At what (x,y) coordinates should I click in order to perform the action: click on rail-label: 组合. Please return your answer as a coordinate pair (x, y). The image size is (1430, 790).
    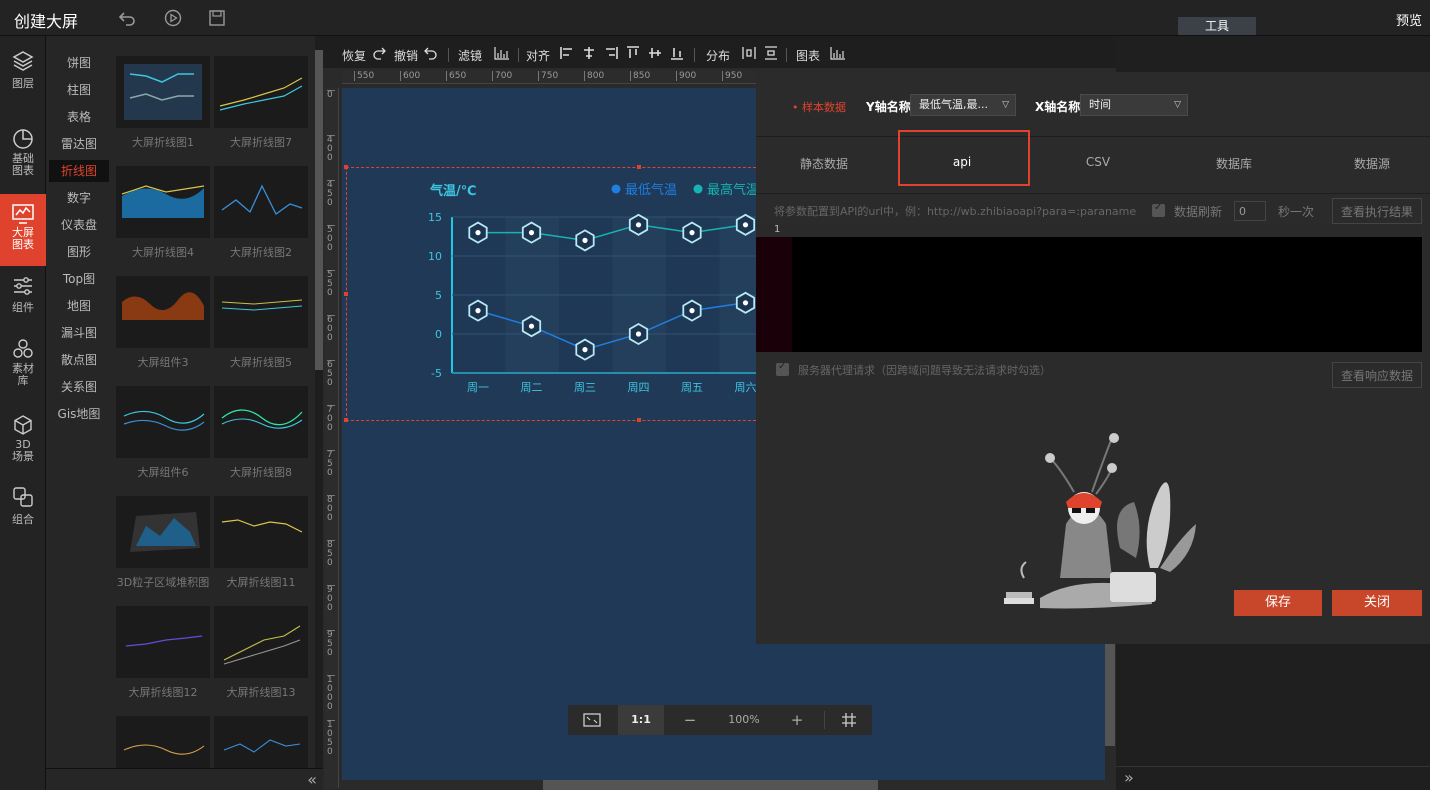
    Looking at the image, I should click on (23, 519).